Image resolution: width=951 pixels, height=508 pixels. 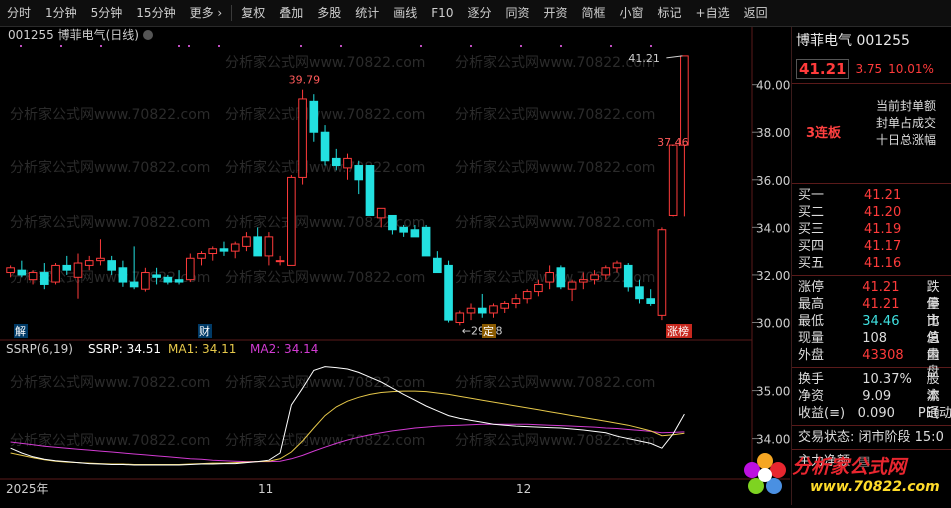 I want to click on bid-price: 41.21, so click(x=883, y=195).